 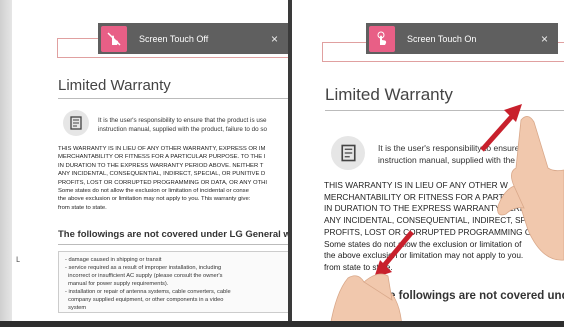 I want to click on edge-glyph: ʟ, so click(x=18, y=259).